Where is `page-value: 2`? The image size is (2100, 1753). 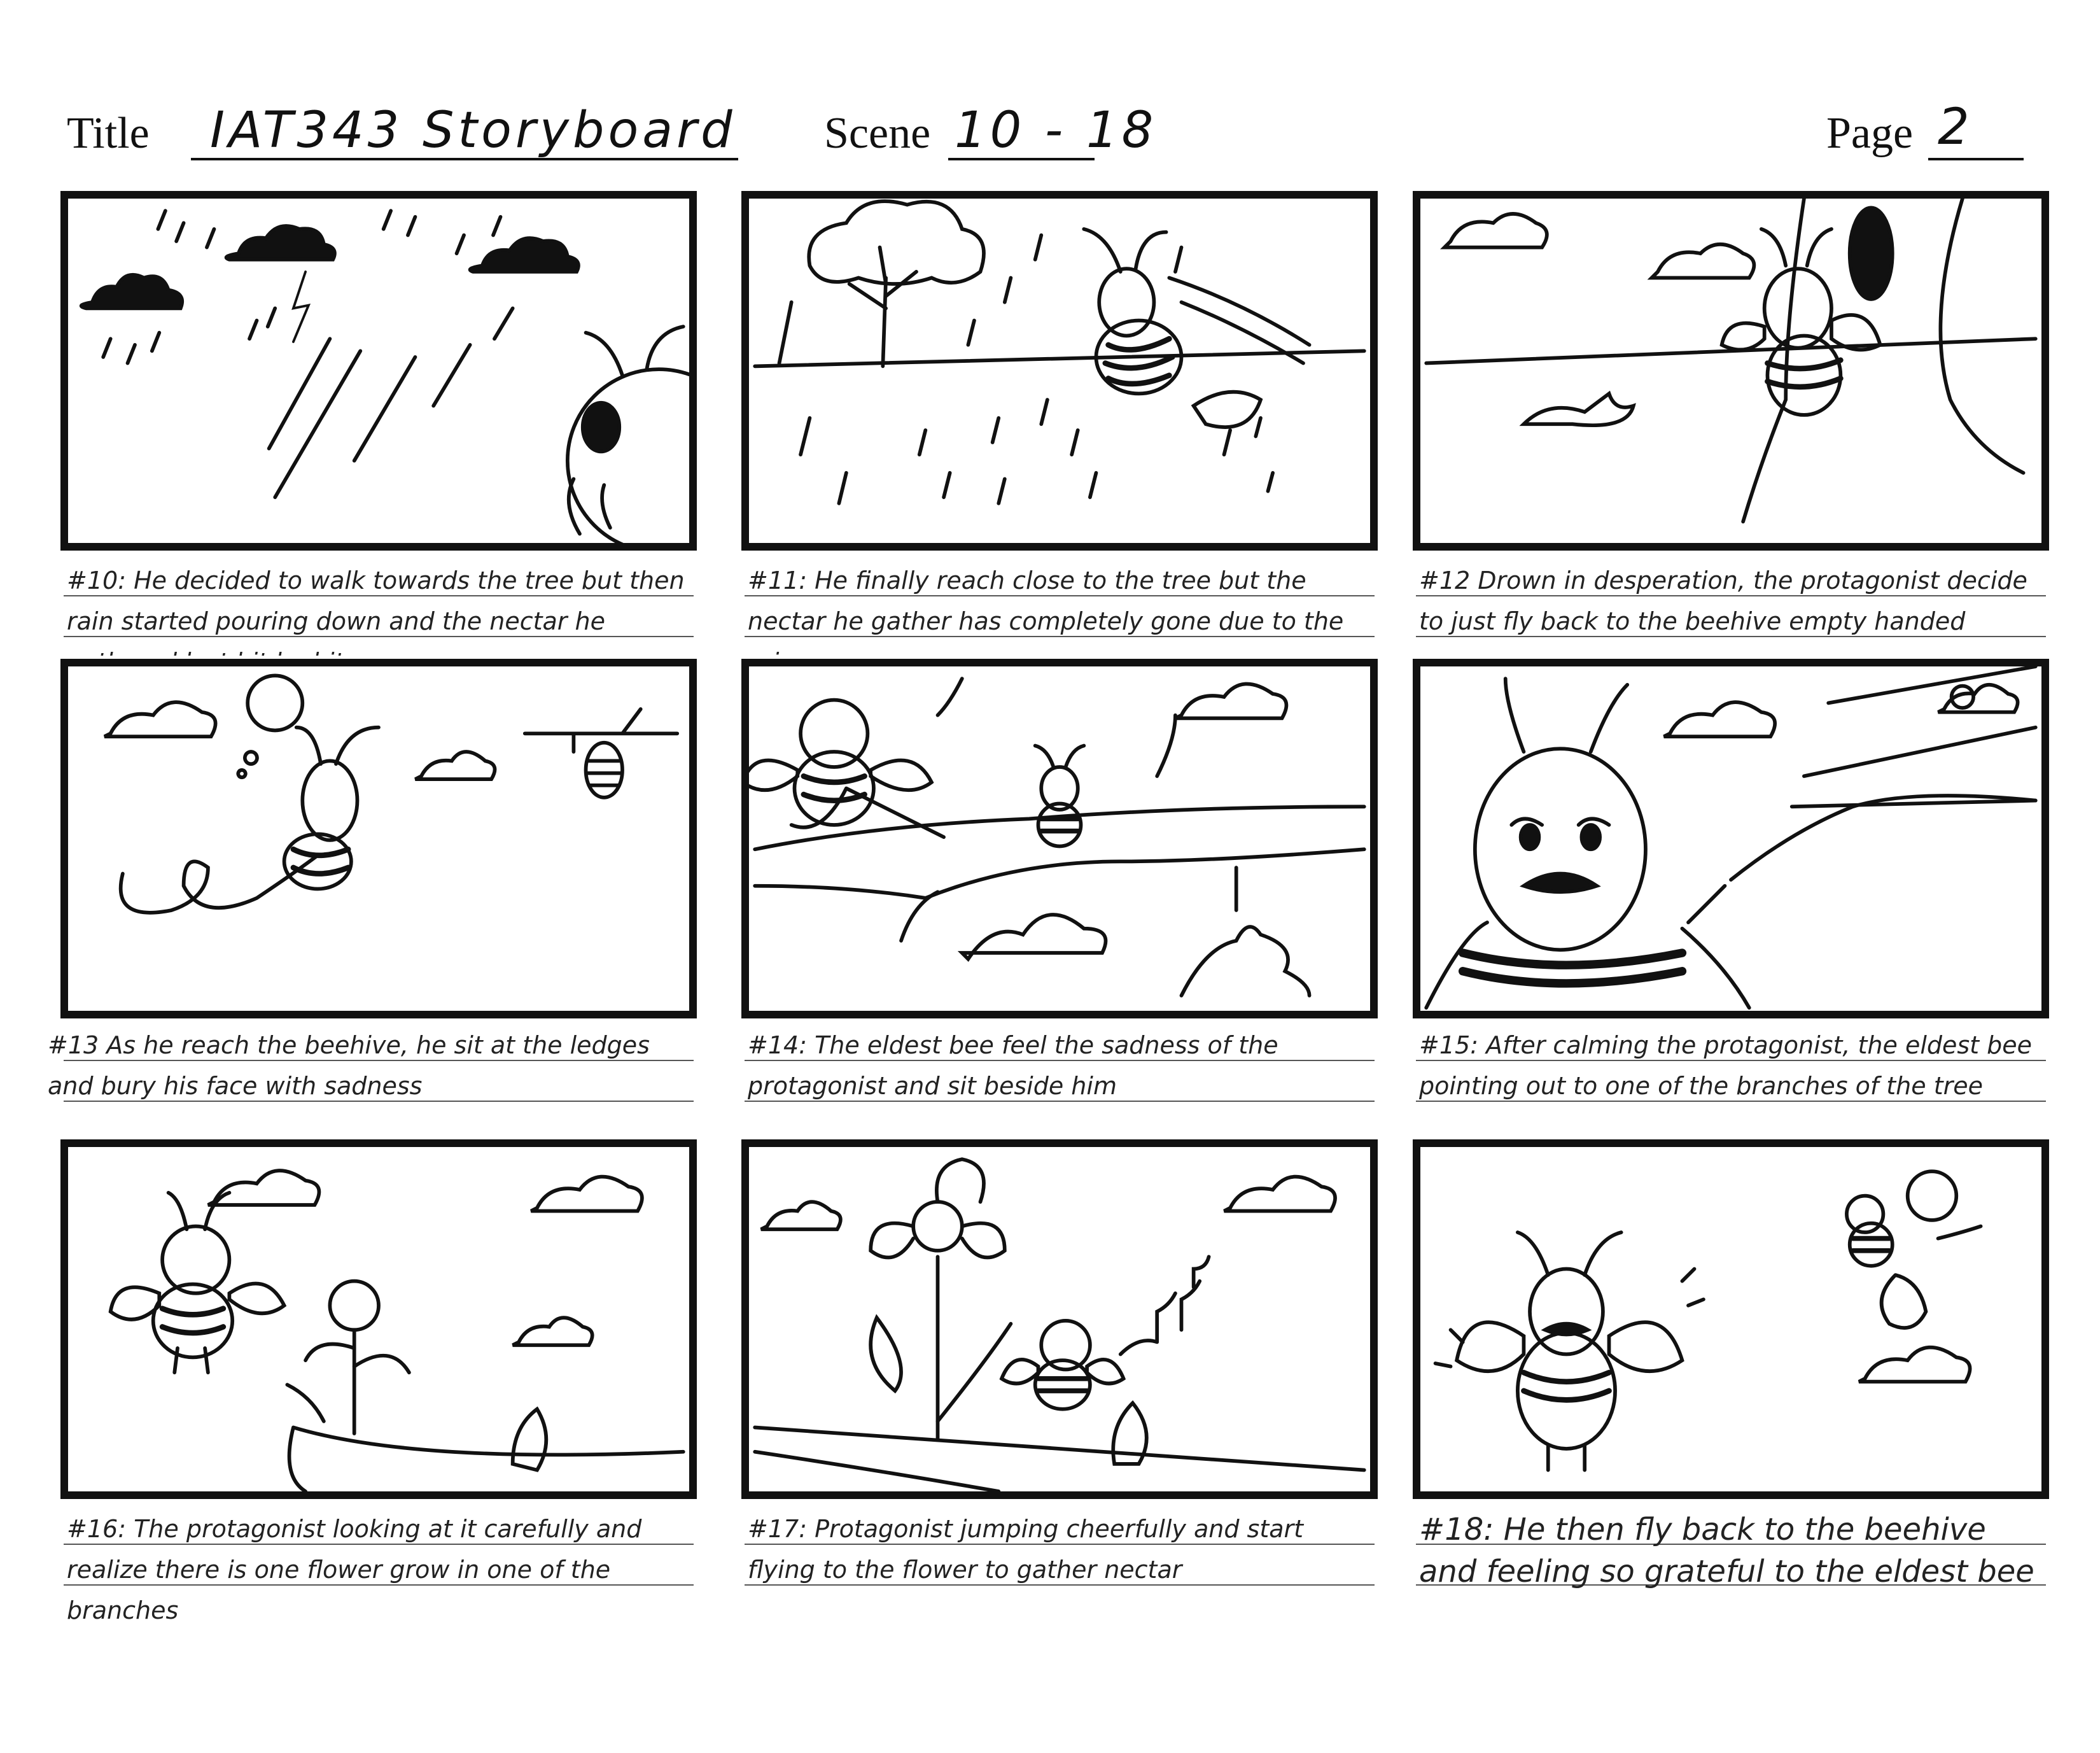
page-value: 2 is located at coordinates (1955, 127).